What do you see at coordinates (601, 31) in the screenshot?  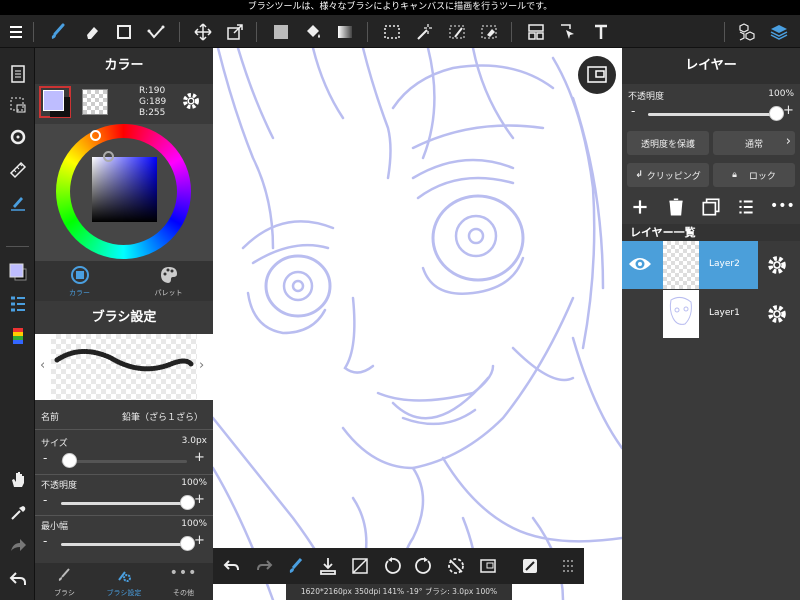 I see `text-icon` at bounding box center [601, 31].